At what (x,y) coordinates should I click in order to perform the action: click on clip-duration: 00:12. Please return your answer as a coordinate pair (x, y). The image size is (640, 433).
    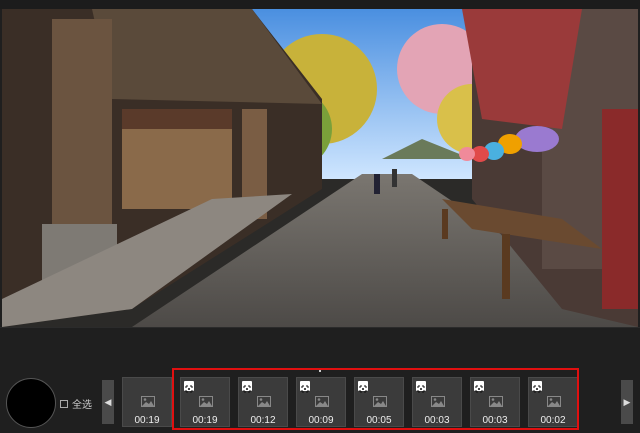
    Looking at the image, I should click on (263, 420).